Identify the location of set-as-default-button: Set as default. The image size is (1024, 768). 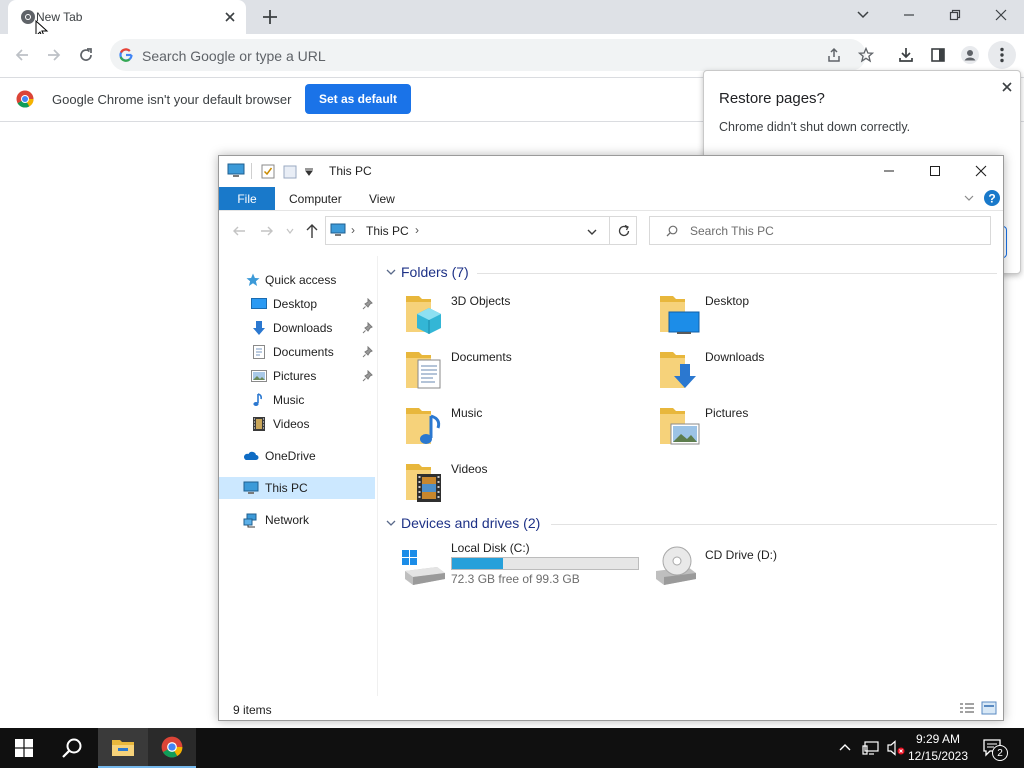
(358, 99).